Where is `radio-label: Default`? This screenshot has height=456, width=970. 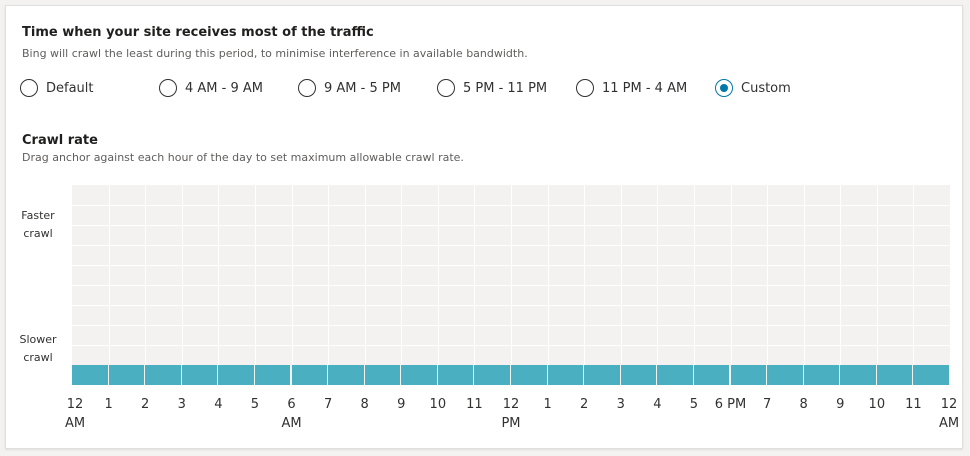 radio-label: Default is located at coordinates (70, 88).